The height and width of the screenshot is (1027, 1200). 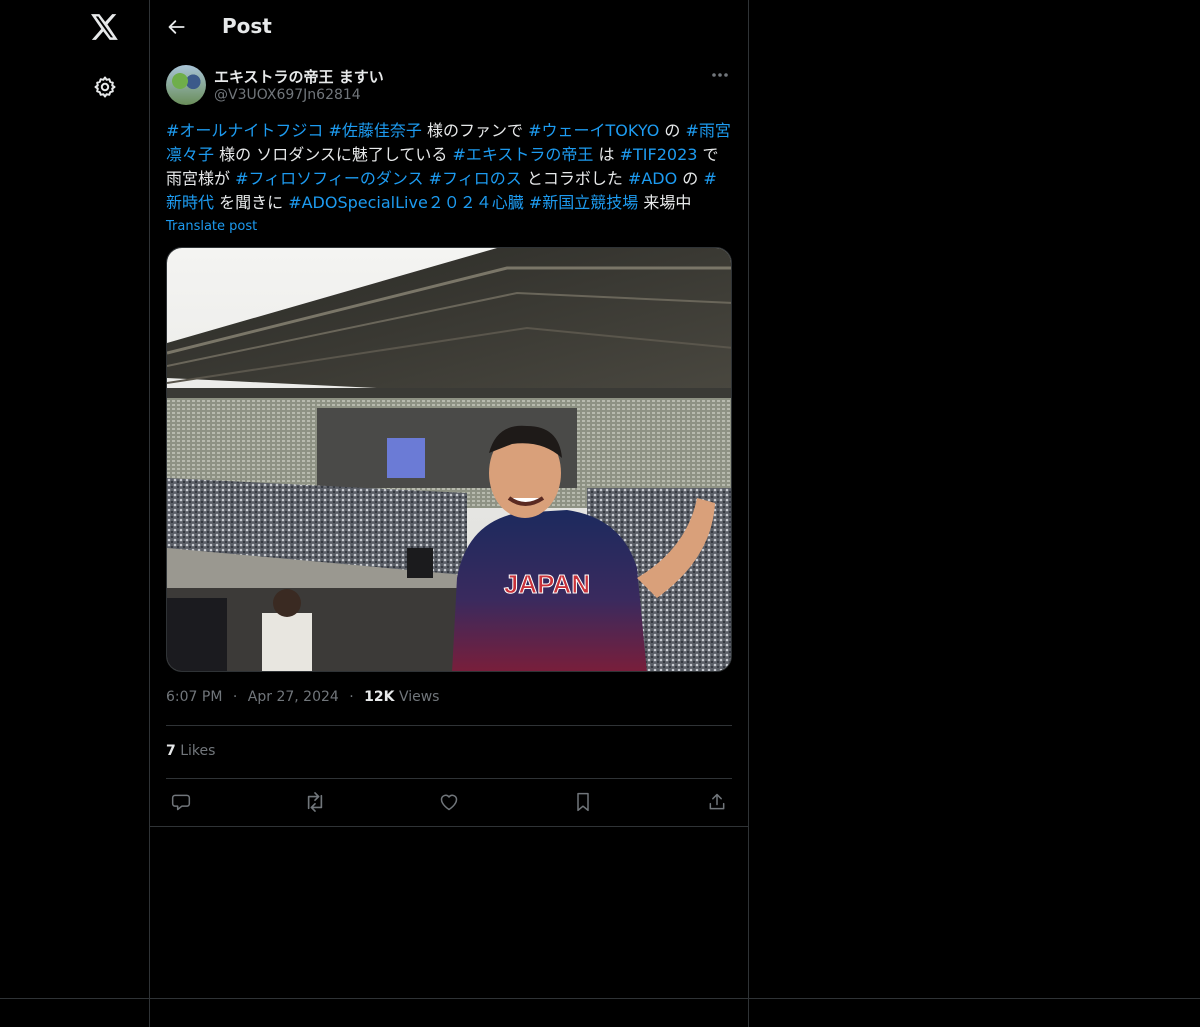 What do you see at coordinates (522, 154) in the screenshot?
I see `hashtag-link: #エキストラの帝王` at bounding box center [522, 154].